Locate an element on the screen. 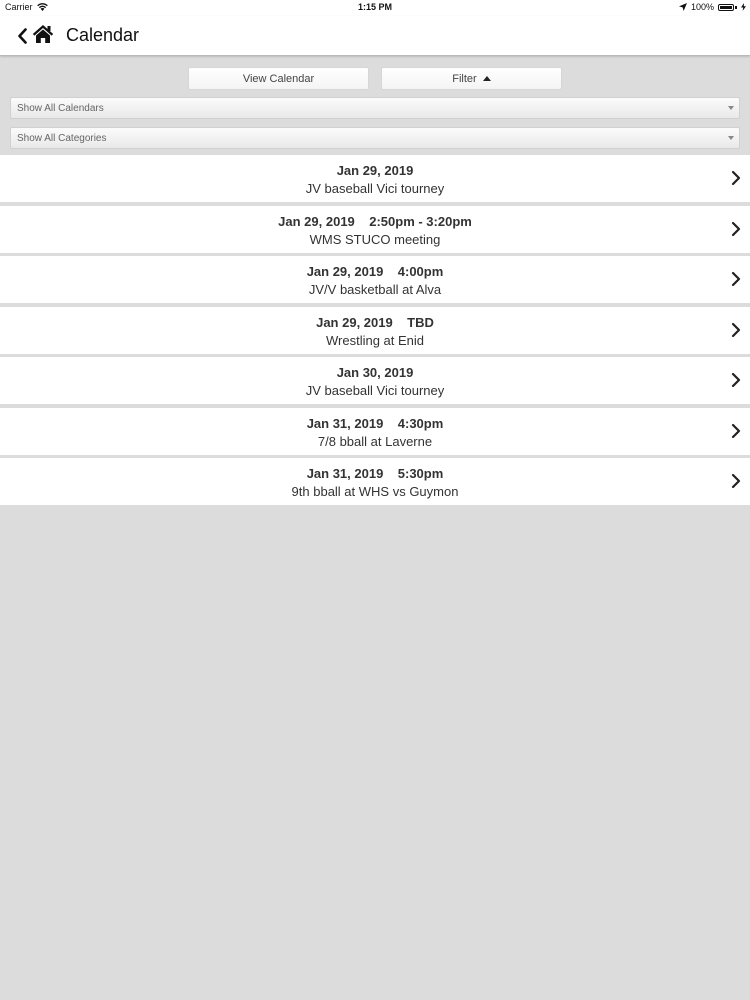  view-calendar-label: View Calendar is located at coordinates (278, 78).